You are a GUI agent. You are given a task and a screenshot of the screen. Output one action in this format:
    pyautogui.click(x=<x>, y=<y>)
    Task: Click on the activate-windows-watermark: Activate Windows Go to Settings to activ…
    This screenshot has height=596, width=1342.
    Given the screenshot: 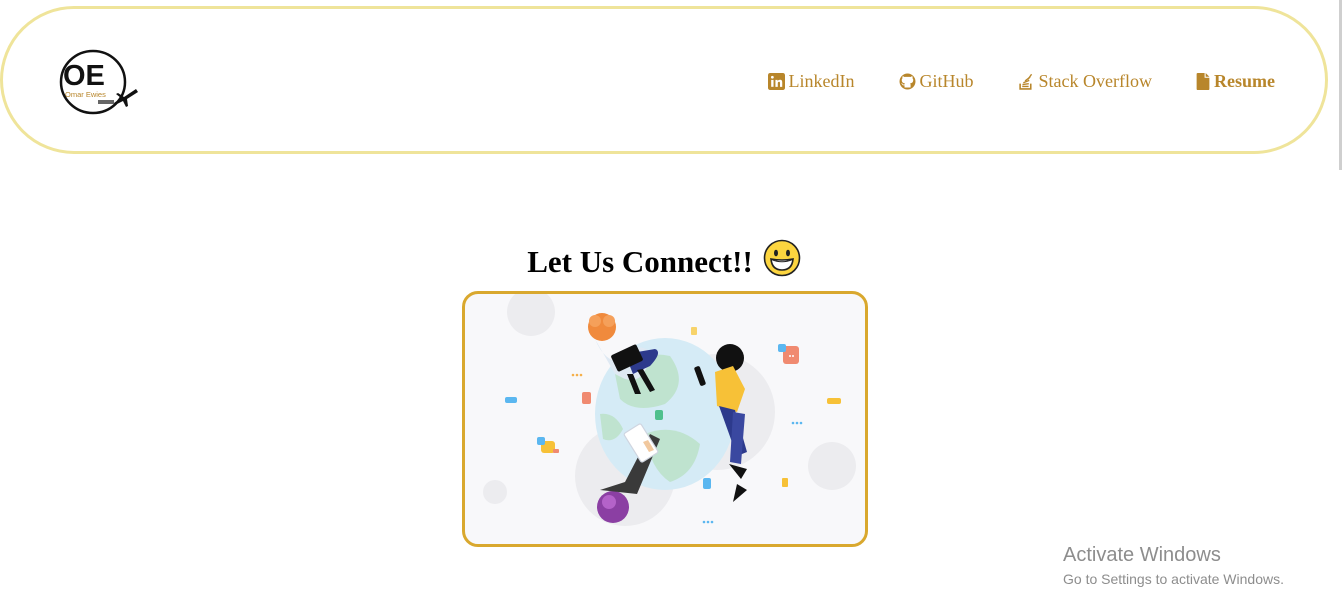 What is the action you would take?
    pyautogui.click(x=1173, y=565)
    